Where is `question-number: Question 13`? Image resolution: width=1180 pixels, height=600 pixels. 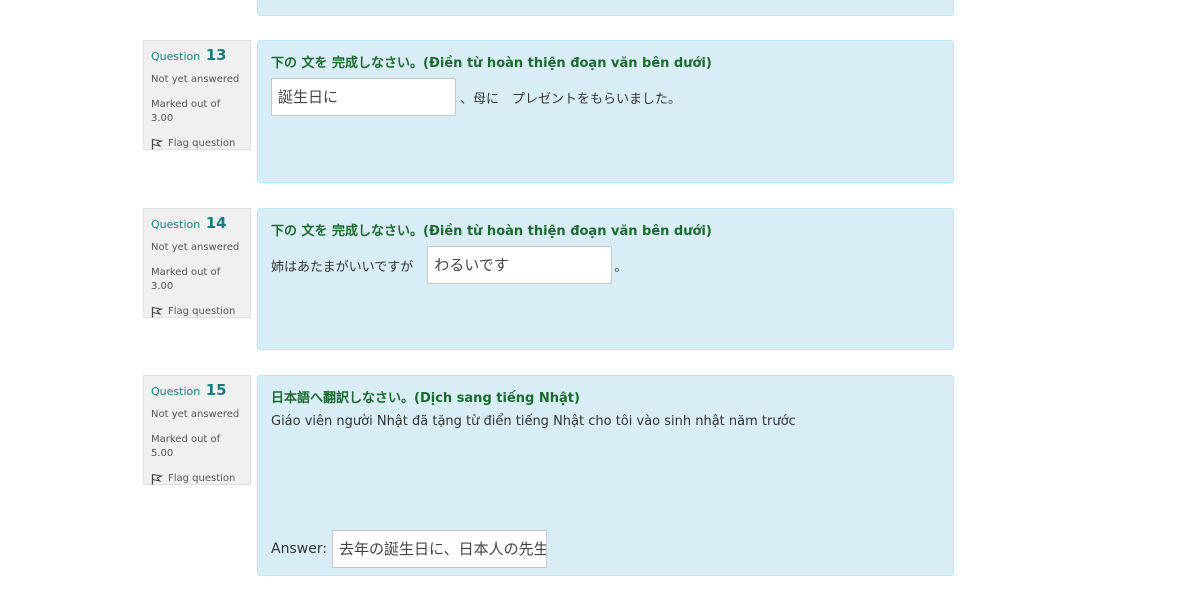 question-number: Question 13 is located at coordinates (197, 56).